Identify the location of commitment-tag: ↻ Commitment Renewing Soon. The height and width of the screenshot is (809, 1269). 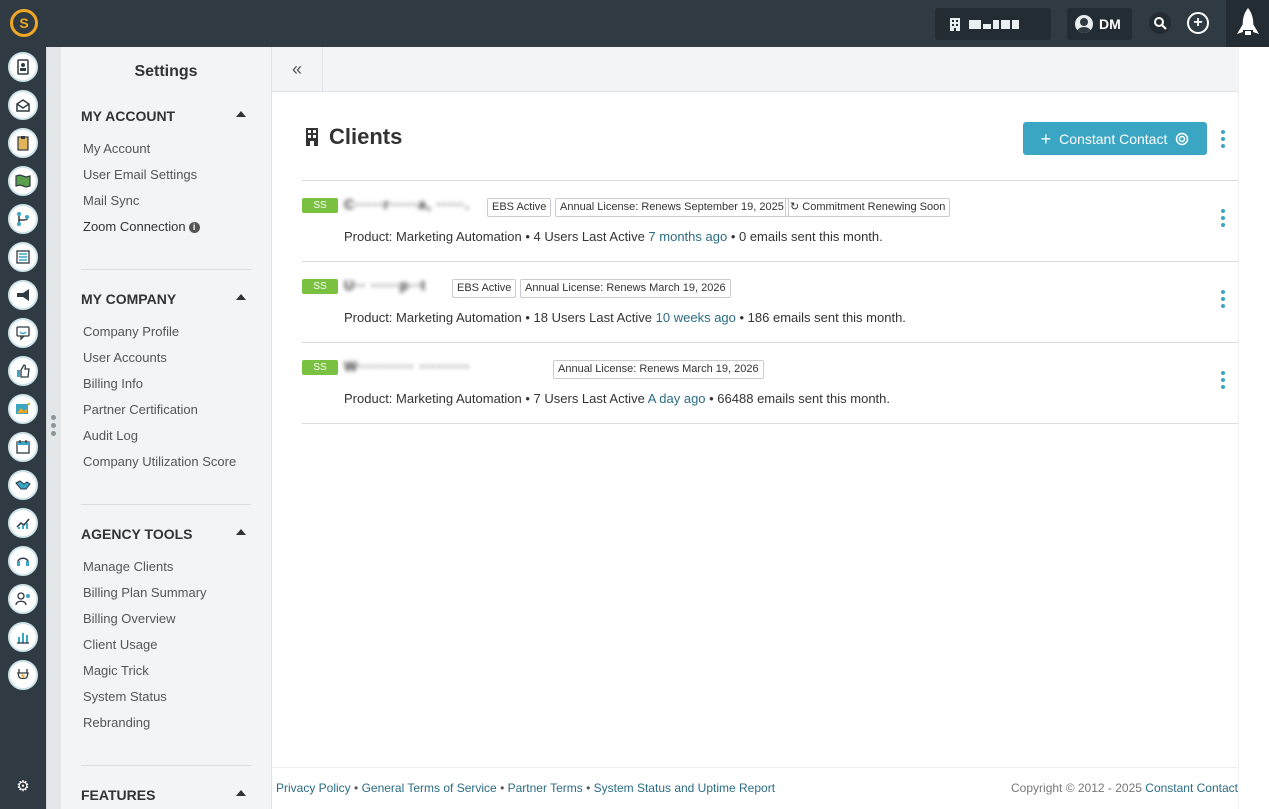
(868, 207).